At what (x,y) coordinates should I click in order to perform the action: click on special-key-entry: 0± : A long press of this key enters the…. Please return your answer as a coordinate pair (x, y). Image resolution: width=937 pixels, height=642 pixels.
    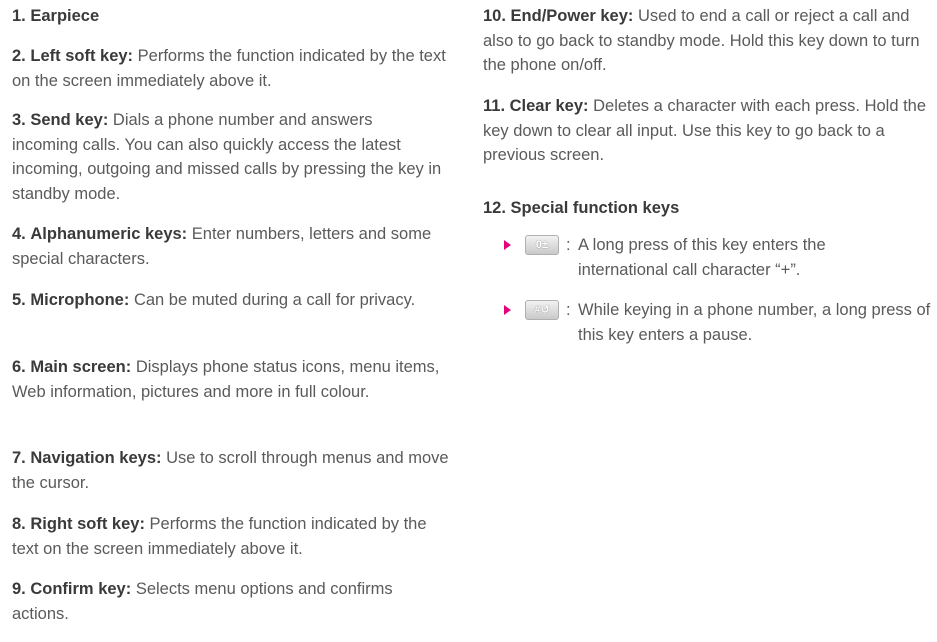
    Looking at the image, I should click on (669, 257).